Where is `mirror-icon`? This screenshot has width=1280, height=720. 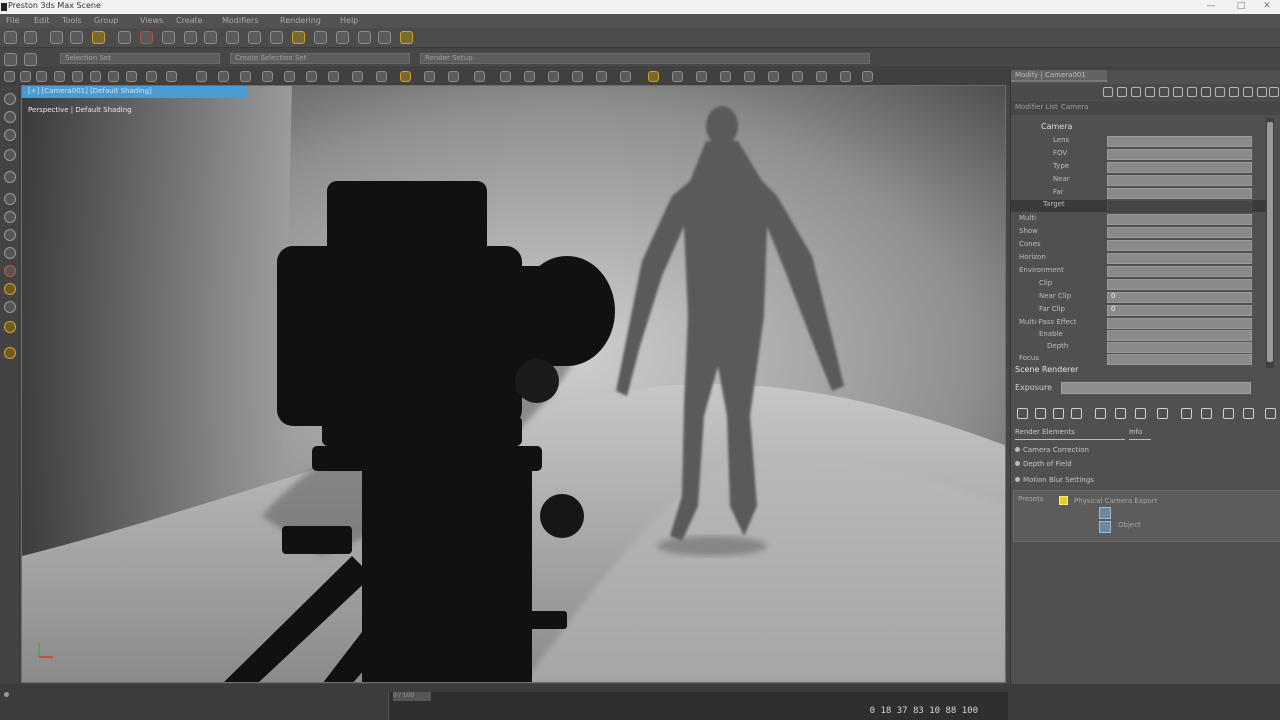
mirror-icon is located at coordinates (364, 37).